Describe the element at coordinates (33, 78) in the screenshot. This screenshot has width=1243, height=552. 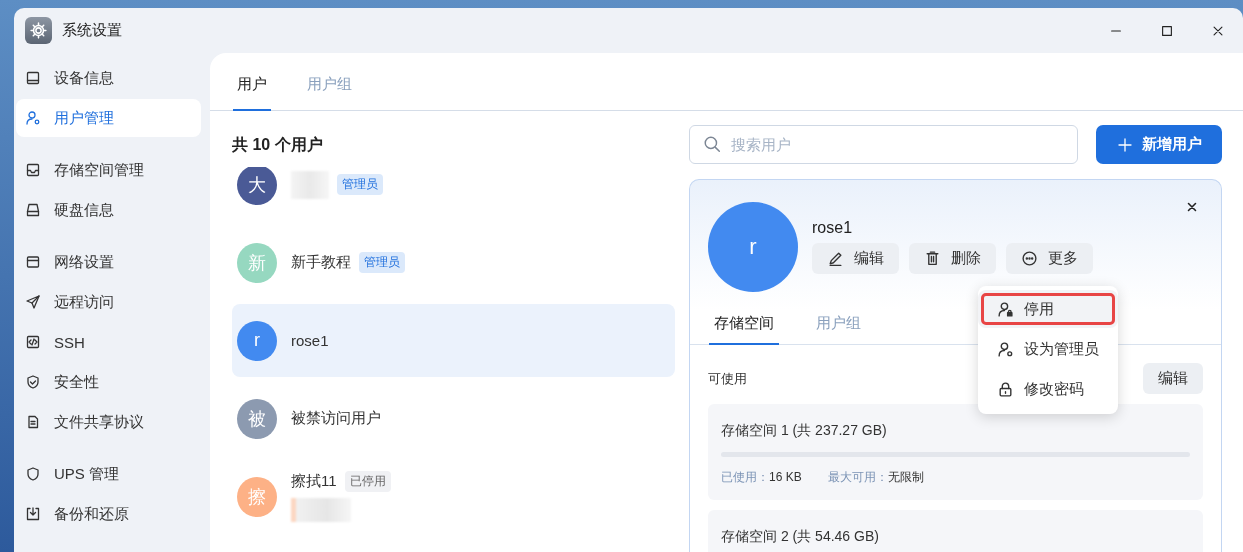
I see `monitor-icon` at that location.